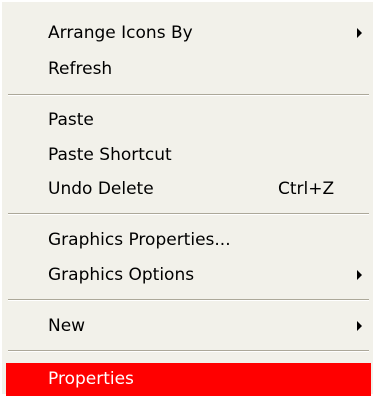 The width and height of the screenshot is (373, 396). I want to click on menu-item-undo-delete: Undo Delete Ctrl+Z, so click(188, 189).